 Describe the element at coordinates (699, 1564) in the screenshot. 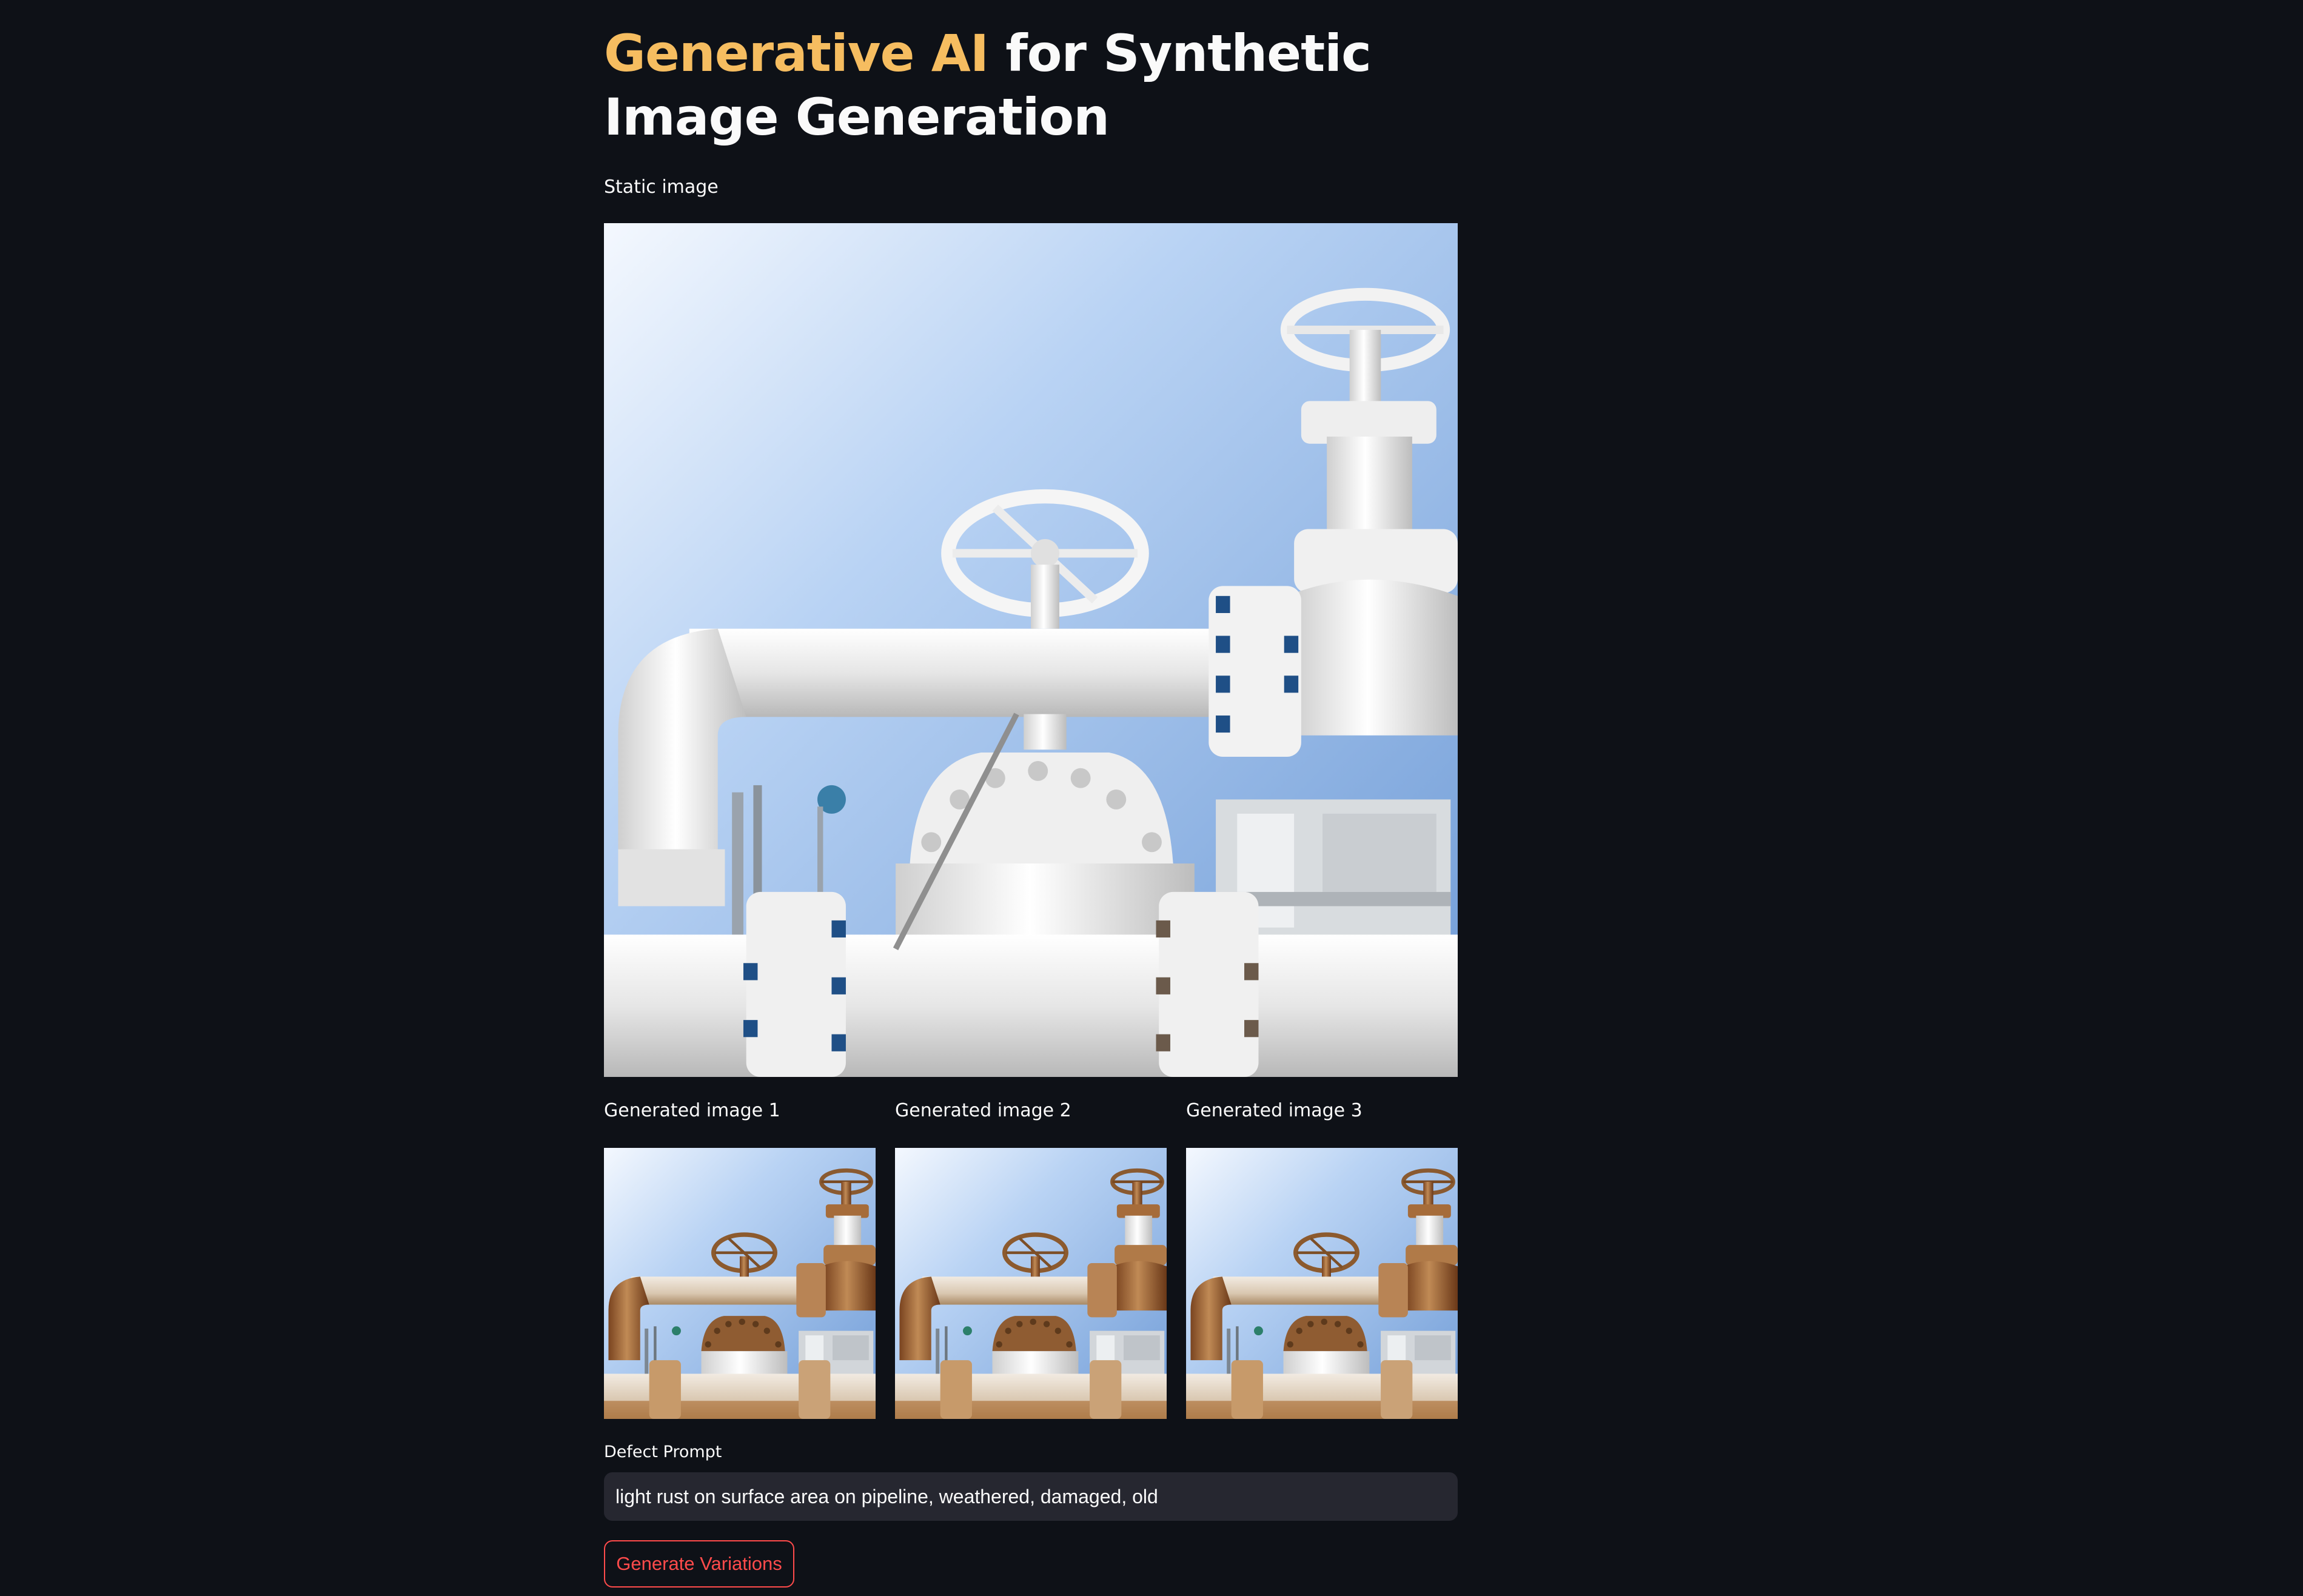

I see `generate-variations-button: Generate Variations` at that location.